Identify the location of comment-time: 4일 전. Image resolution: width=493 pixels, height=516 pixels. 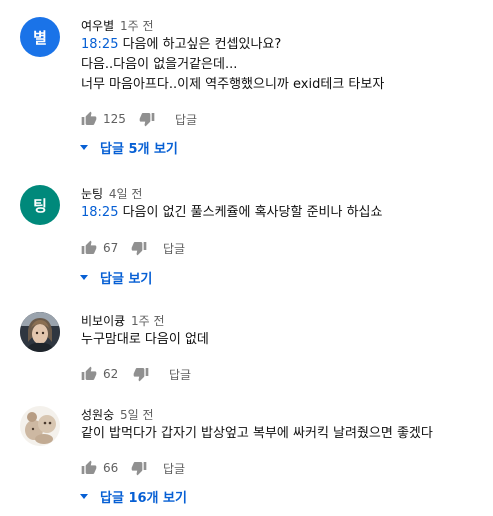
(126, 194).